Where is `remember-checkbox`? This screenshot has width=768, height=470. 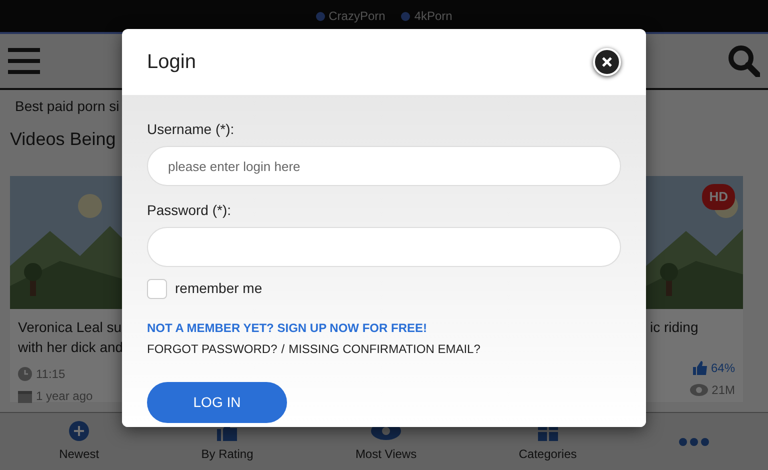
remember-checkbox is located at coordinates (157, 288).